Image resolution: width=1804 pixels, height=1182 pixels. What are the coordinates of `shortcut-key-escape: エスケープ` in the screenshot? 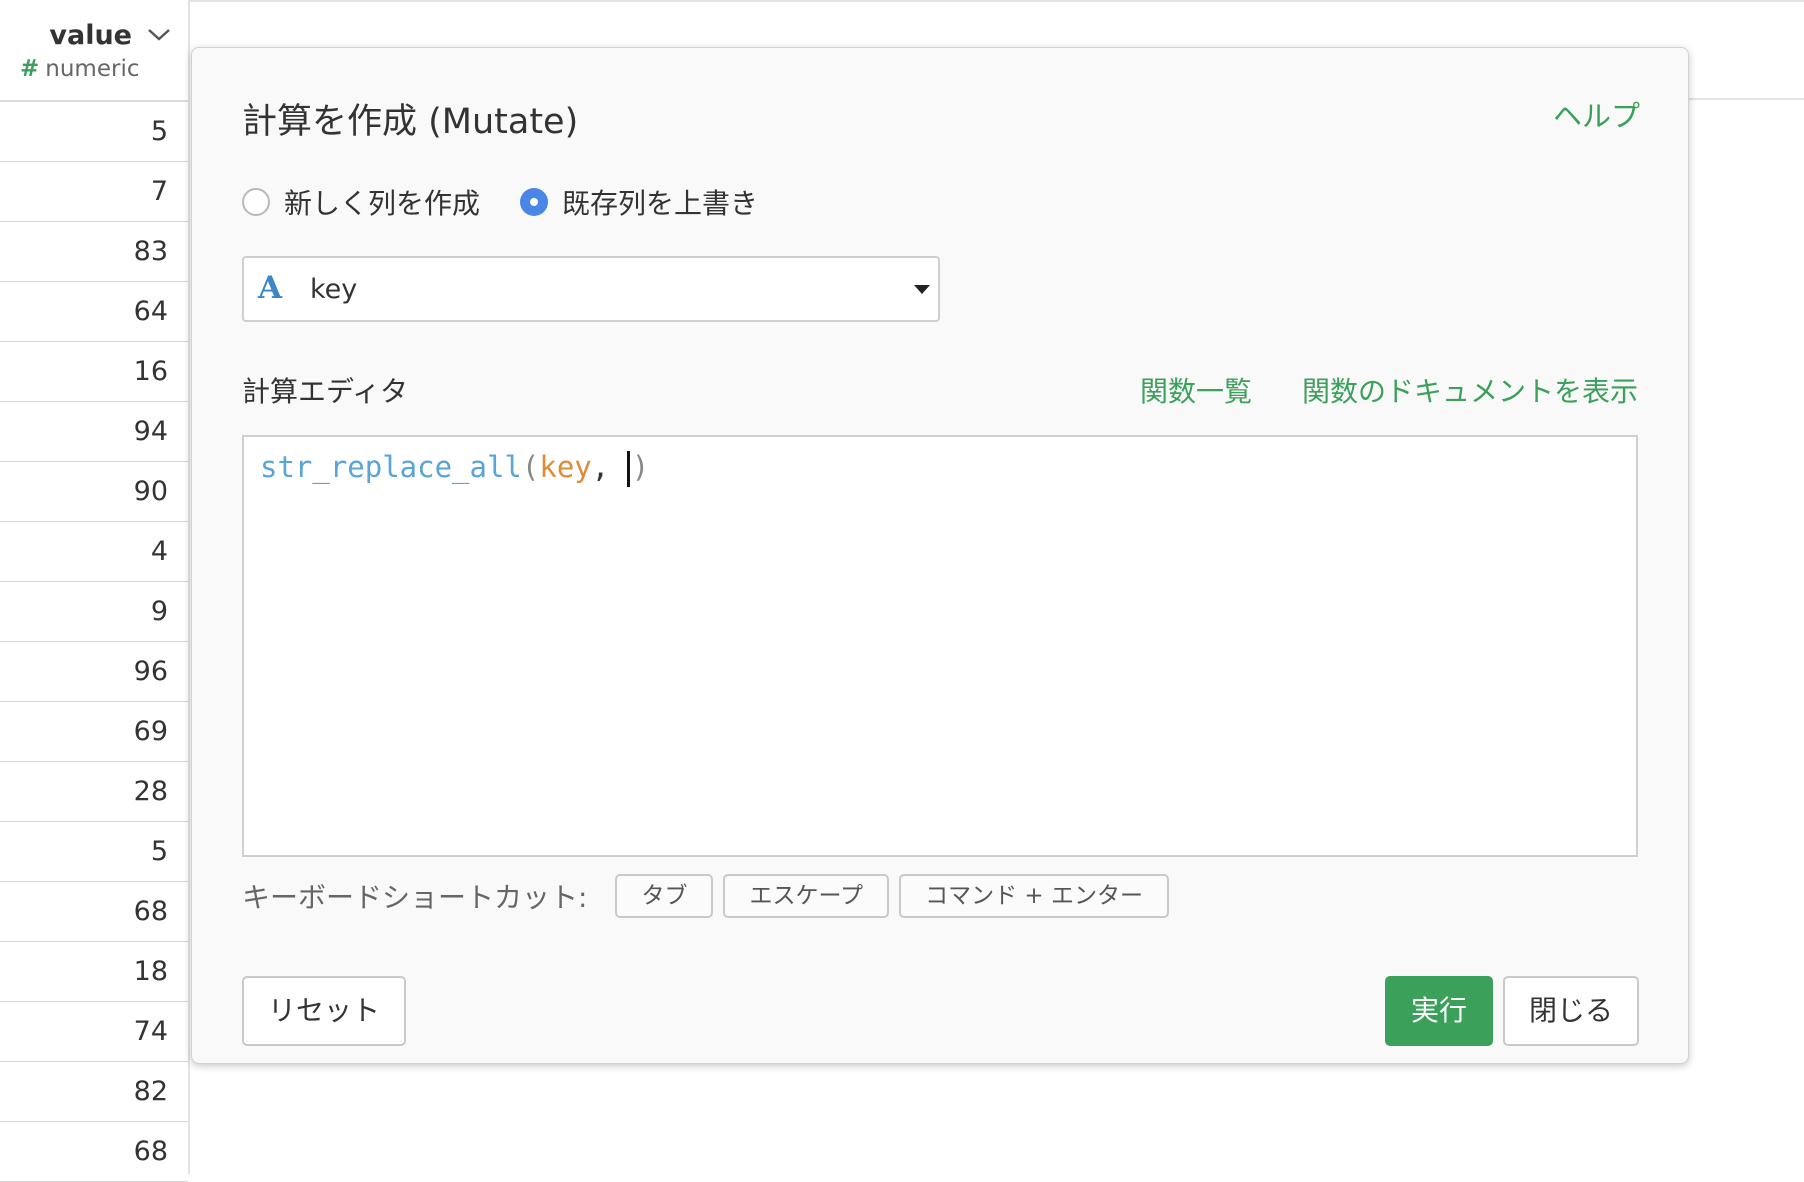 It's located at (806, 896).